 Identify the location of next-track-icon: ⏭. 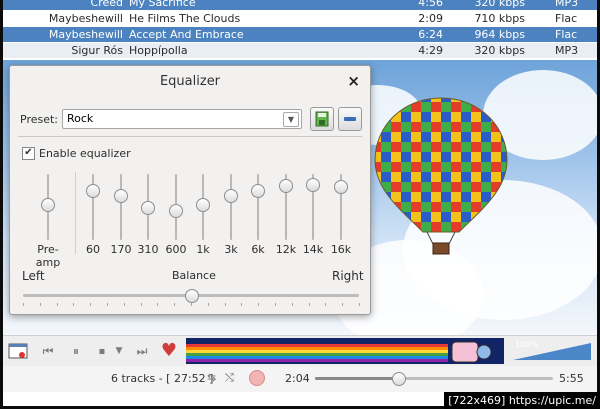
(142, 351).